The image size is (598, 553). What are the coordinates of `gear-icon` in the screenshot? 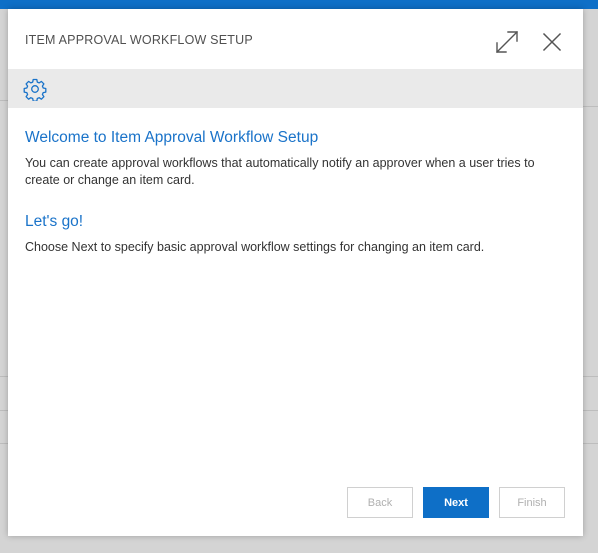 It's located at (35, 89).